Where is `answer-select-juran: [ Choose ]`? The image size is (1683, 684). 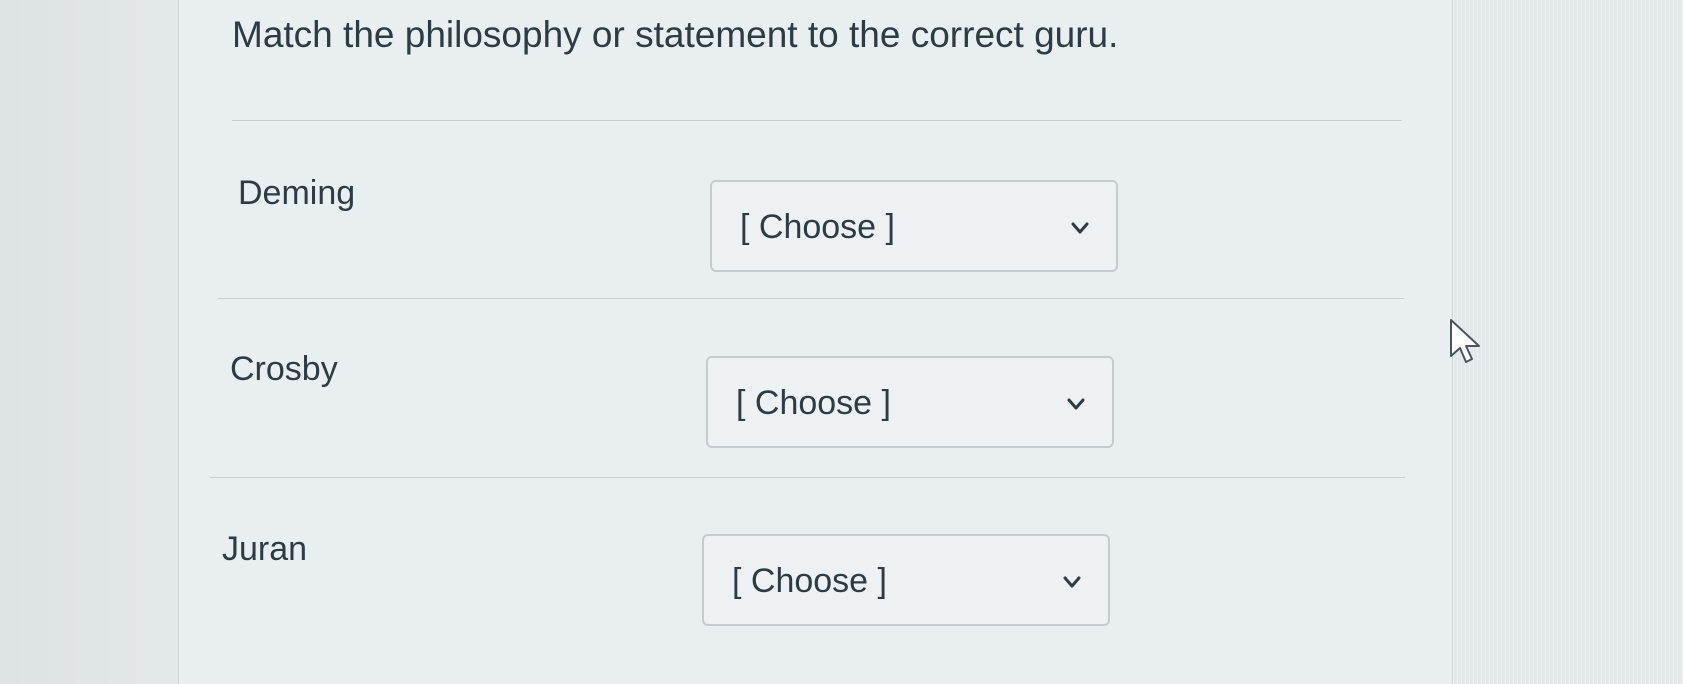
answer-select-juran: [ Choose ] is located at coordinates (906, 580).